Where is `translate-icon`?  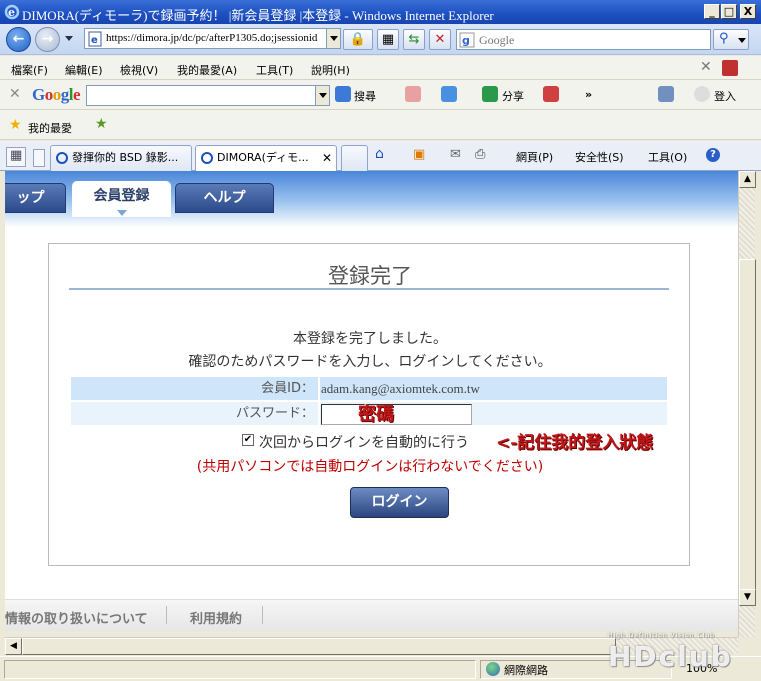
translate-icon is located at coordinates (730, 68).